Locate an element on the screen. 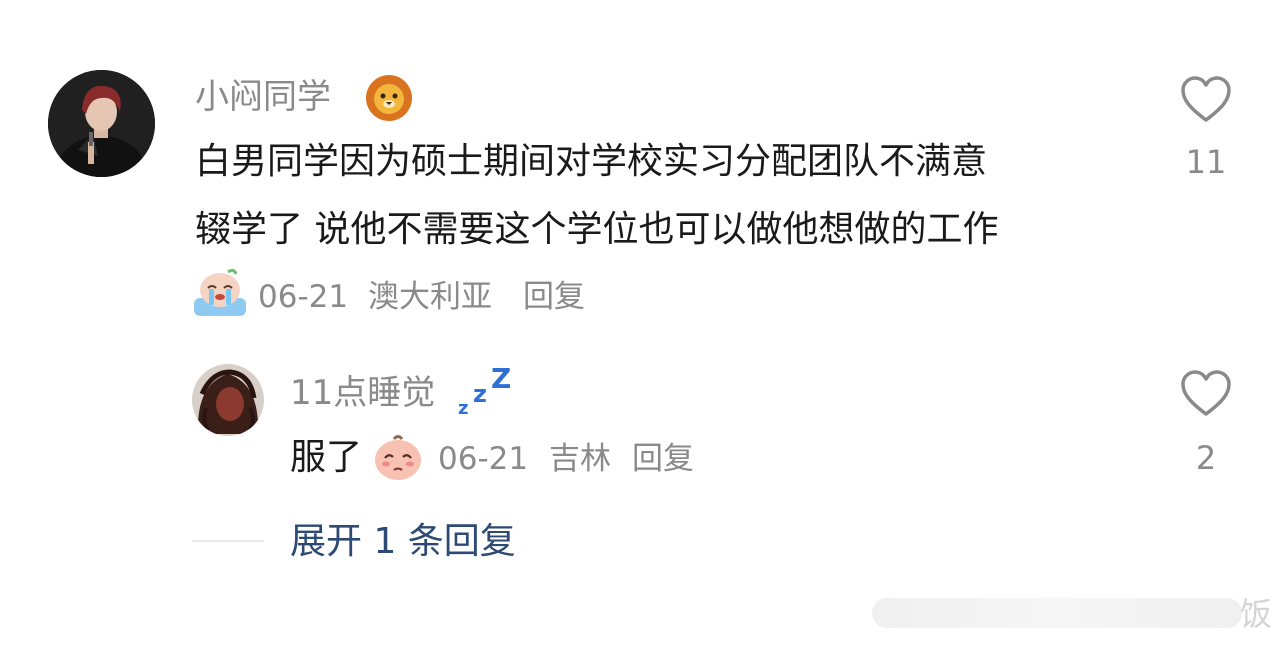 The height and width of the screenshot is (646, 1284). watermark-text: 饭 is located at coordinates (1256, 614).